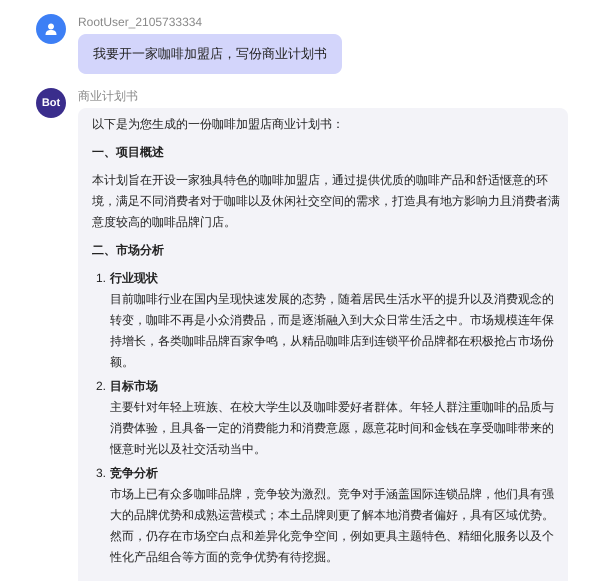 The image size is (597, 581). I want to click on list-number: 1., so click(102, 278).